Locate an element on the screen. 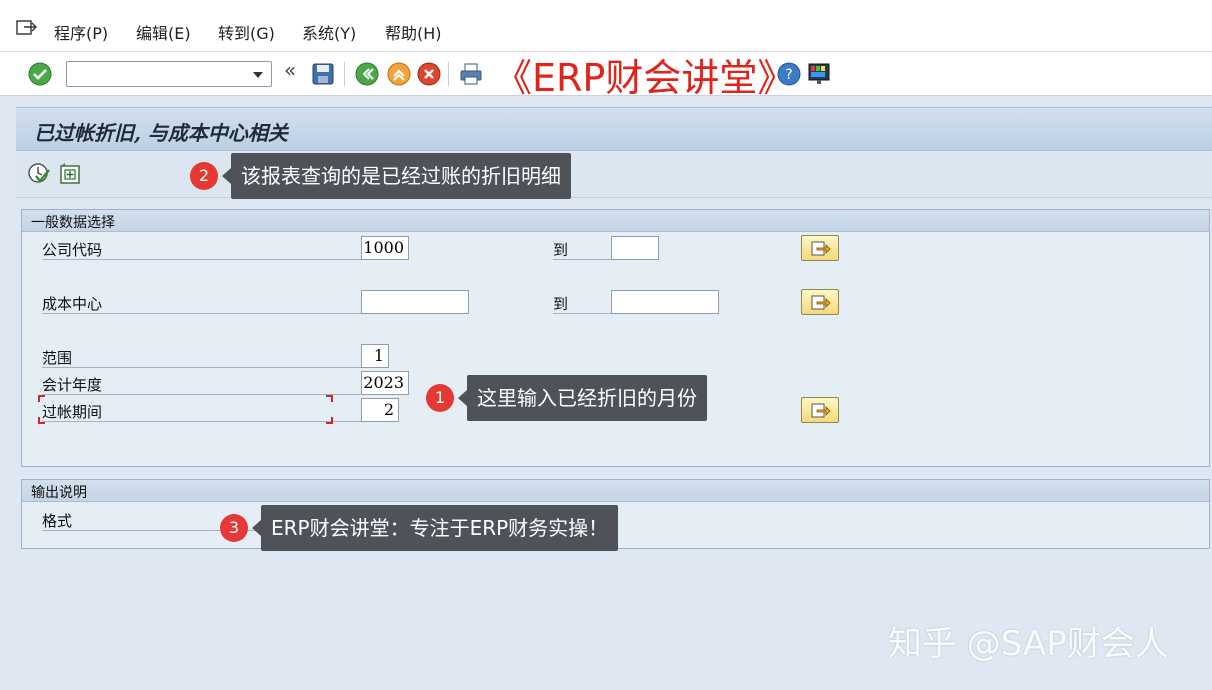  chevron-down-icon is located at coordinates (258, 75).